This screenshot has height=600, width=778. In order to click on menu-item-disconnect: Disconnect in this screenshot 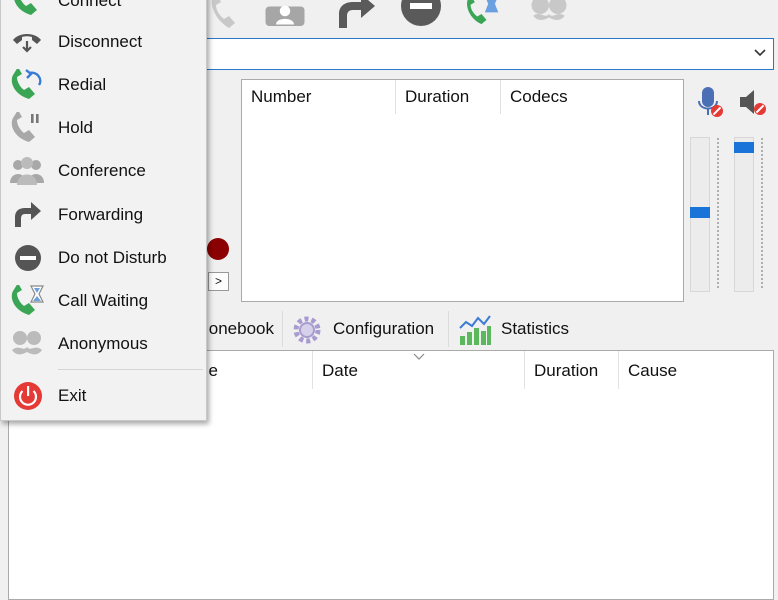, I will do `click(103, 42)`.